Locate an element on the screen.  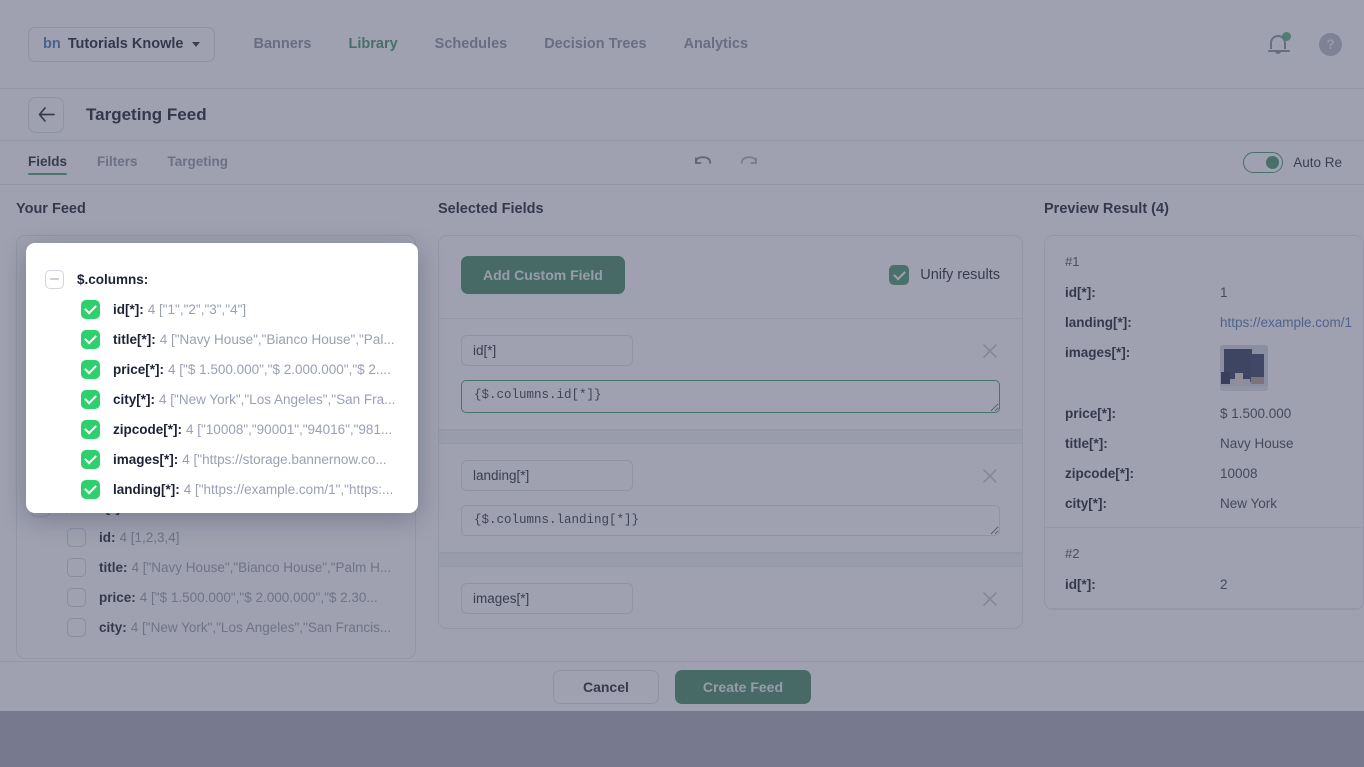
preview-field-row: id[*]: 1 is located at coordinates (1204, 292).